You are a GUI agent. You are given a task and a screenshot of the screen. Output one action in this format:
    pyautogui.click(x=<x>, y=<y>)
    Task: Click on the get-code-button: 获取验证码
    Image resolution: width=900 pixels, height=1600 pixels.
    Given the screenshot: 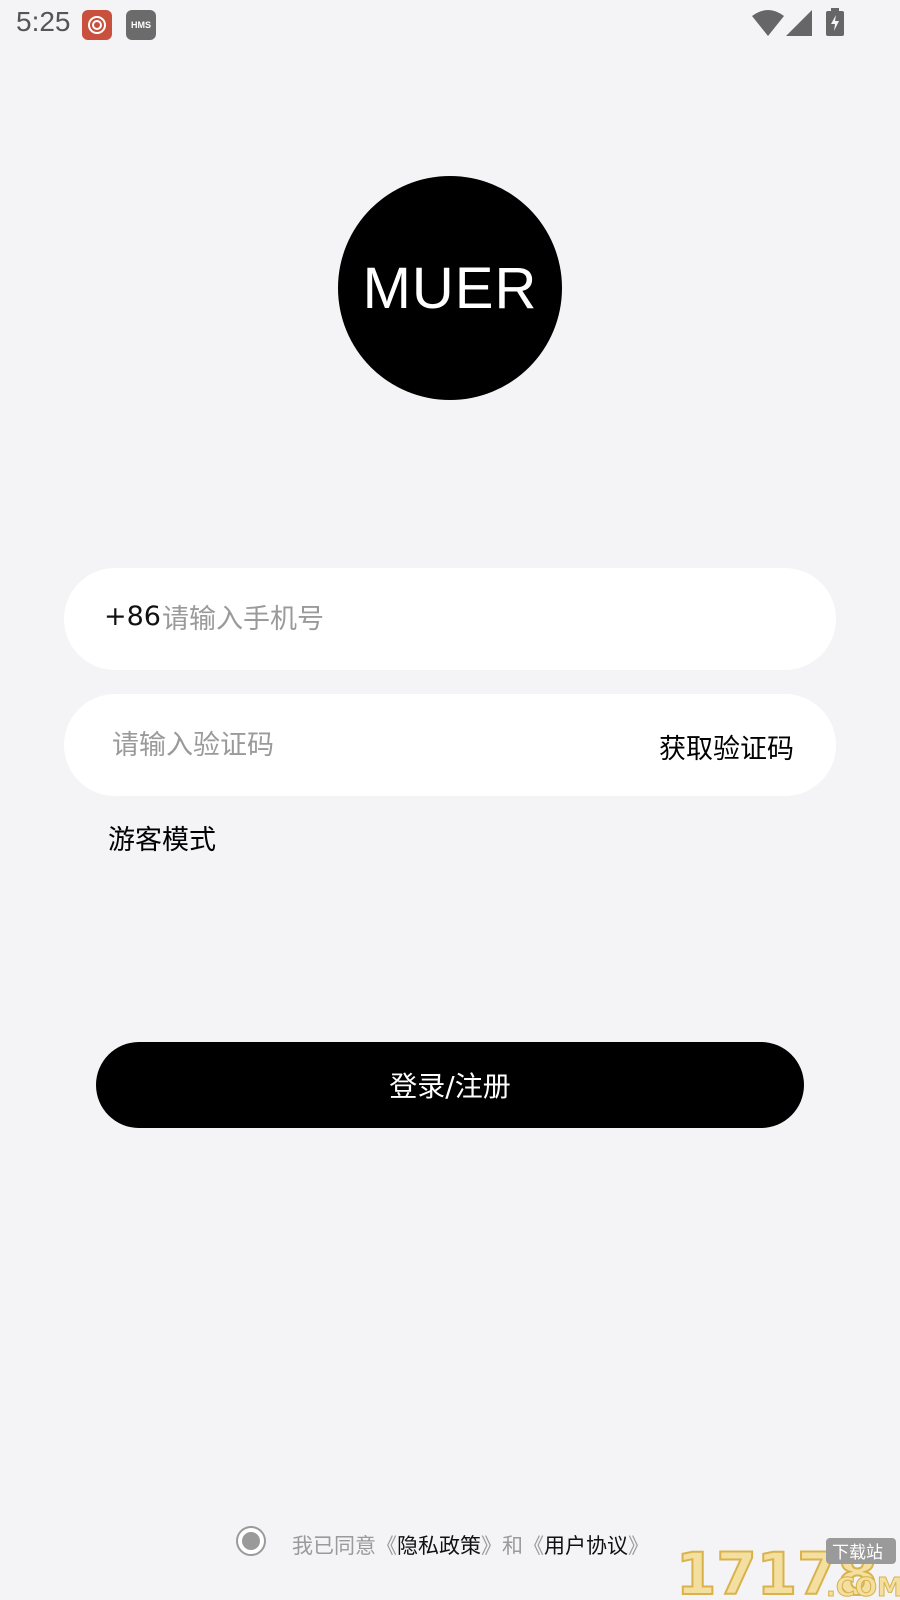 What is the action you would take?
    pyautogui.click(x=726, y=746)
    